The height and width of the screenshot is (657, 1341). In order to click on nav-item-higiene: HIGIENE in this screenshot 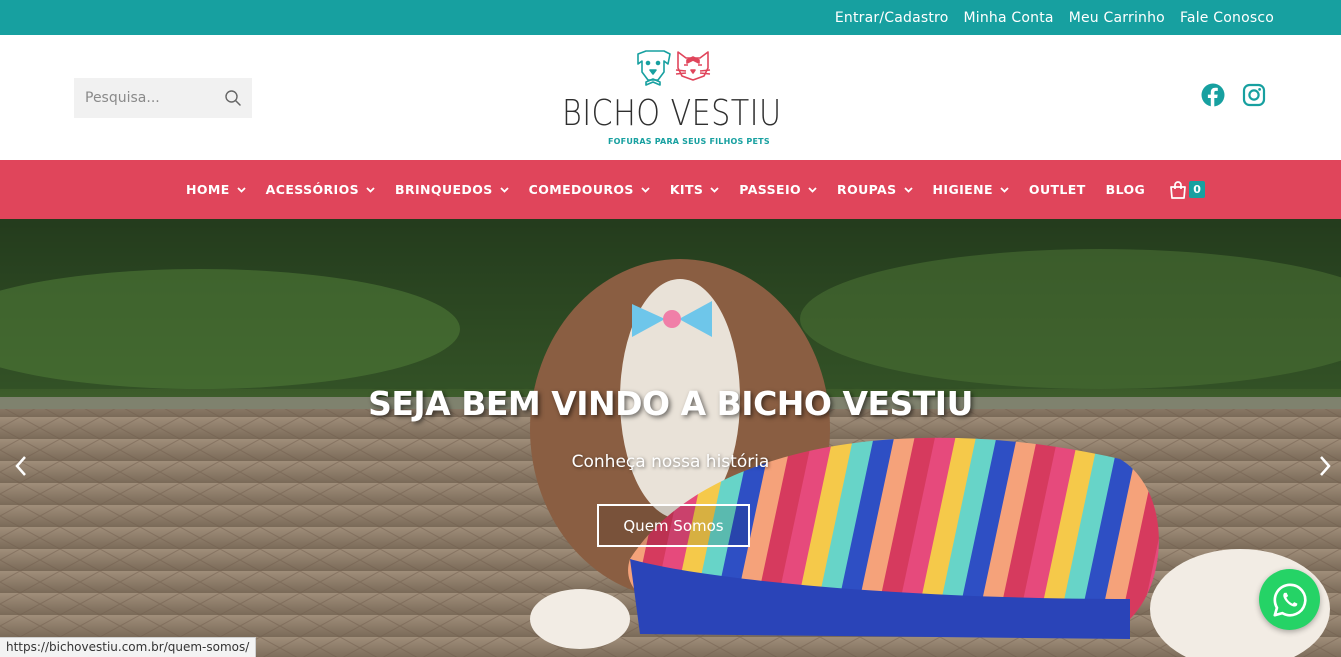, I will do `click(971, 189)`.